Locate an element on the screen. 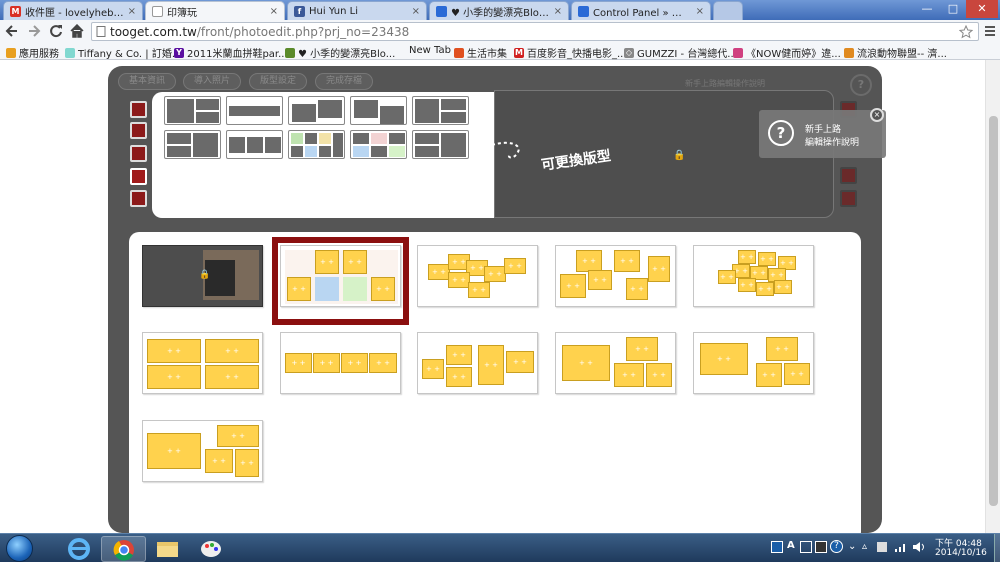  language-icon is located at coordinates (777, 547).